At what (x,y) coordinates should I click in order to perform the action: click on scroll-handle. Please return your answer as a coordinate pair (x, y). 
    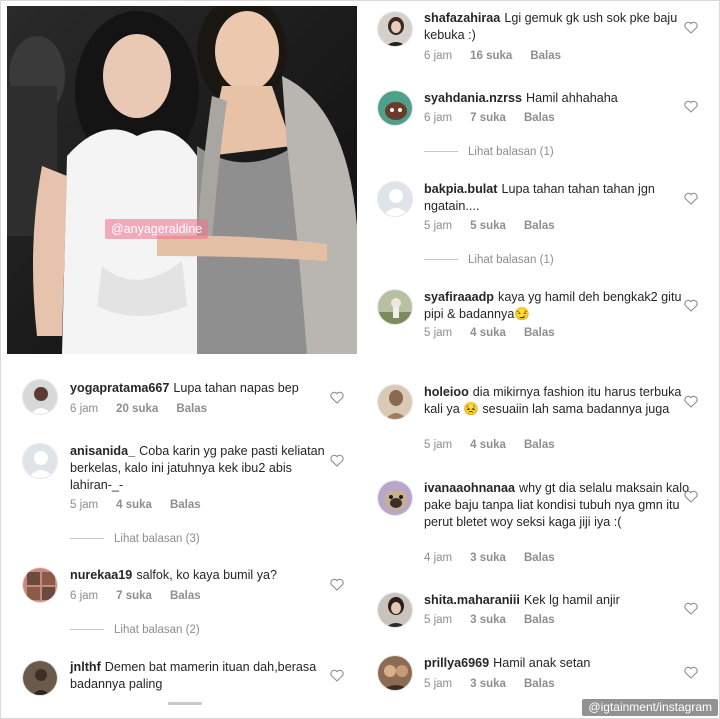
    Looking at the image, I should click on (185, 703).